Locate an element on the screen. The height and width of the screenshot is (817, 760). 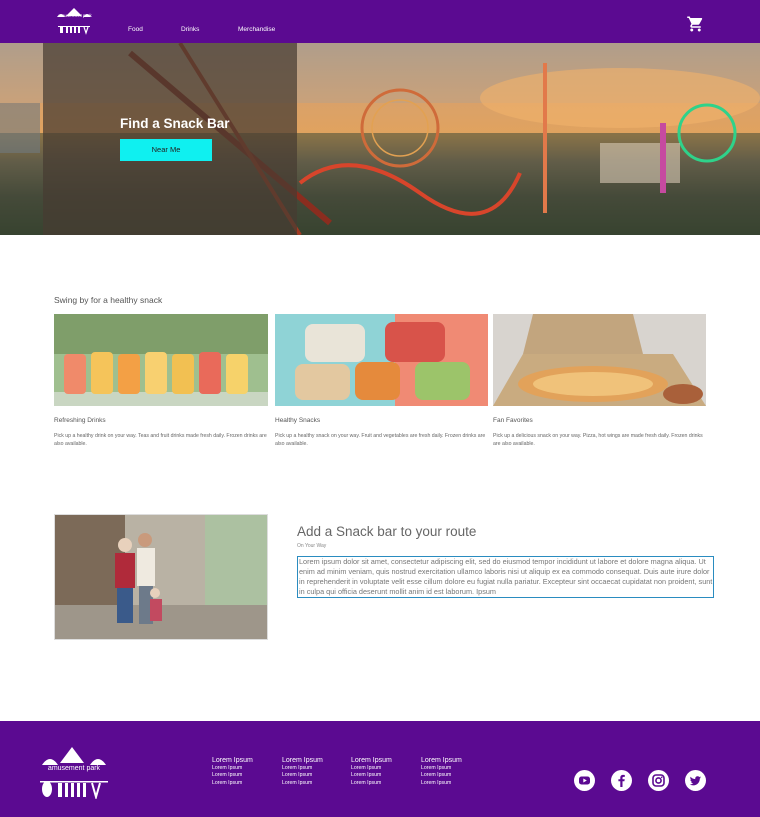
card-title-drinks: Refreshing Drinks is located at coordinates (80, 420).